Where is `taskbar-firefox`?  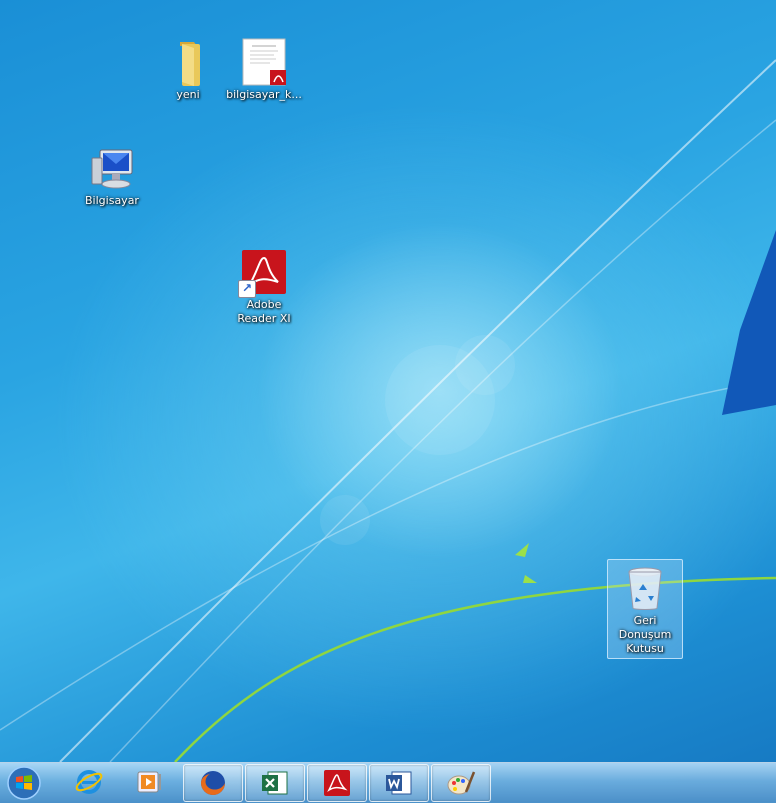
taskbar-firefox is located at coordinates (213, 783).